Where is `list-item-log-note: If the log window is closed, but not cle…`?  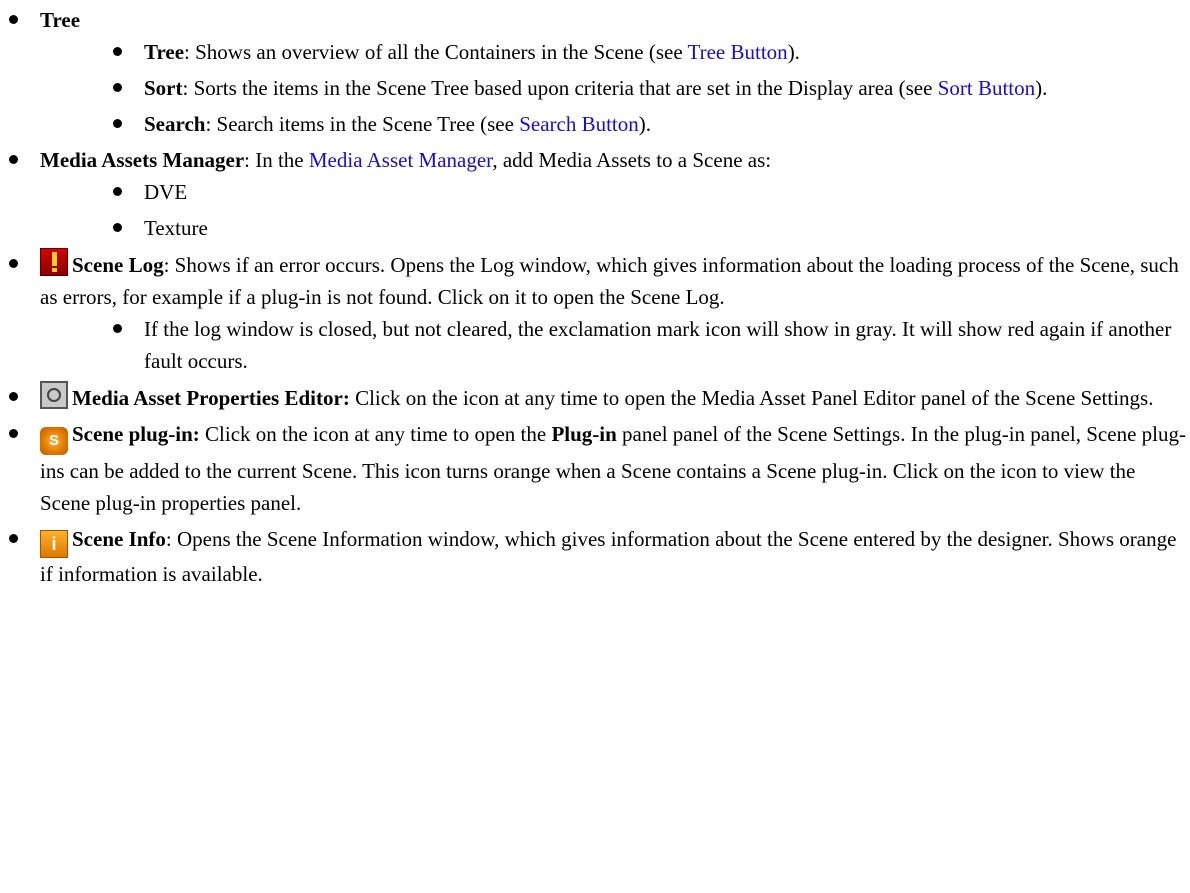
list-item-log-note: If the log window is closed, but not cle… is located at coordinates (615, 345).